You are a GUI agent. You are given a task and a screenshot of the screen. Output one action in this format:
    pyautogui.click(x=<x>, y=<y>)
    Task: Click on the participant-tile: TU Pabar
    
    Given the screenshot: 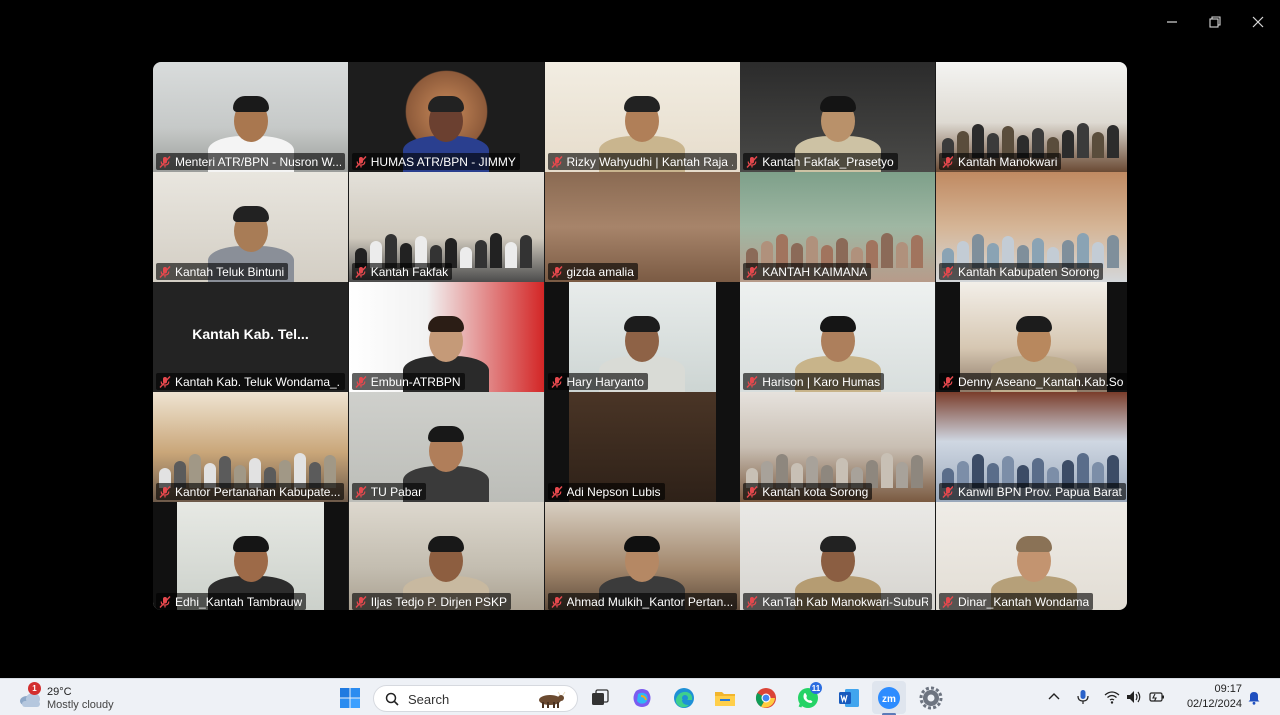 What is the action you would take?
    pyautogui.click(x=446, y=447)
    